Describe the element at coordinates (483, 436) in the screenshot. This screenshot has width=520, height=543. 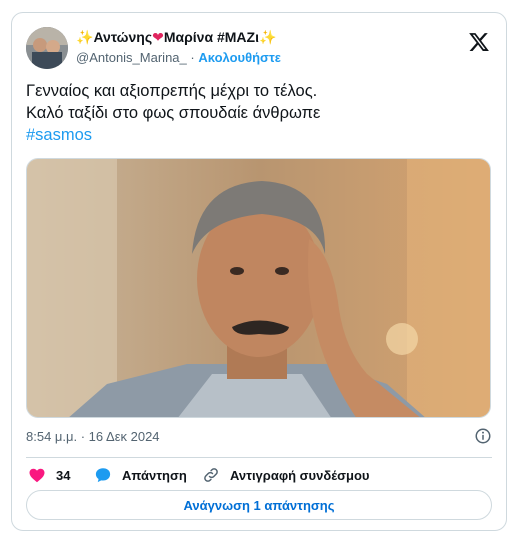
I see `info-icon` at that location.